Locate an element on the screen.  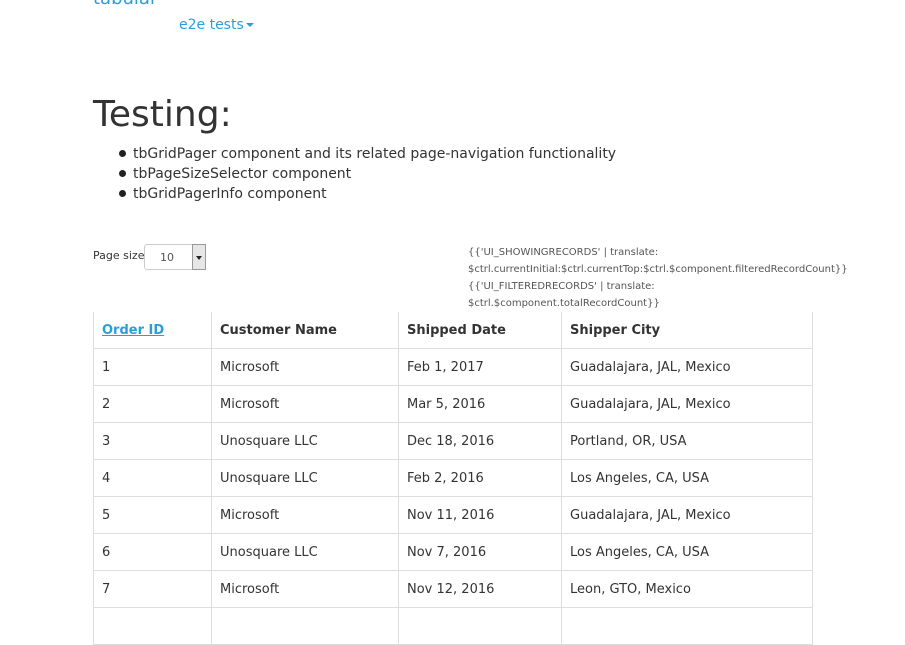
table-row is located at coordinates (453, 626).